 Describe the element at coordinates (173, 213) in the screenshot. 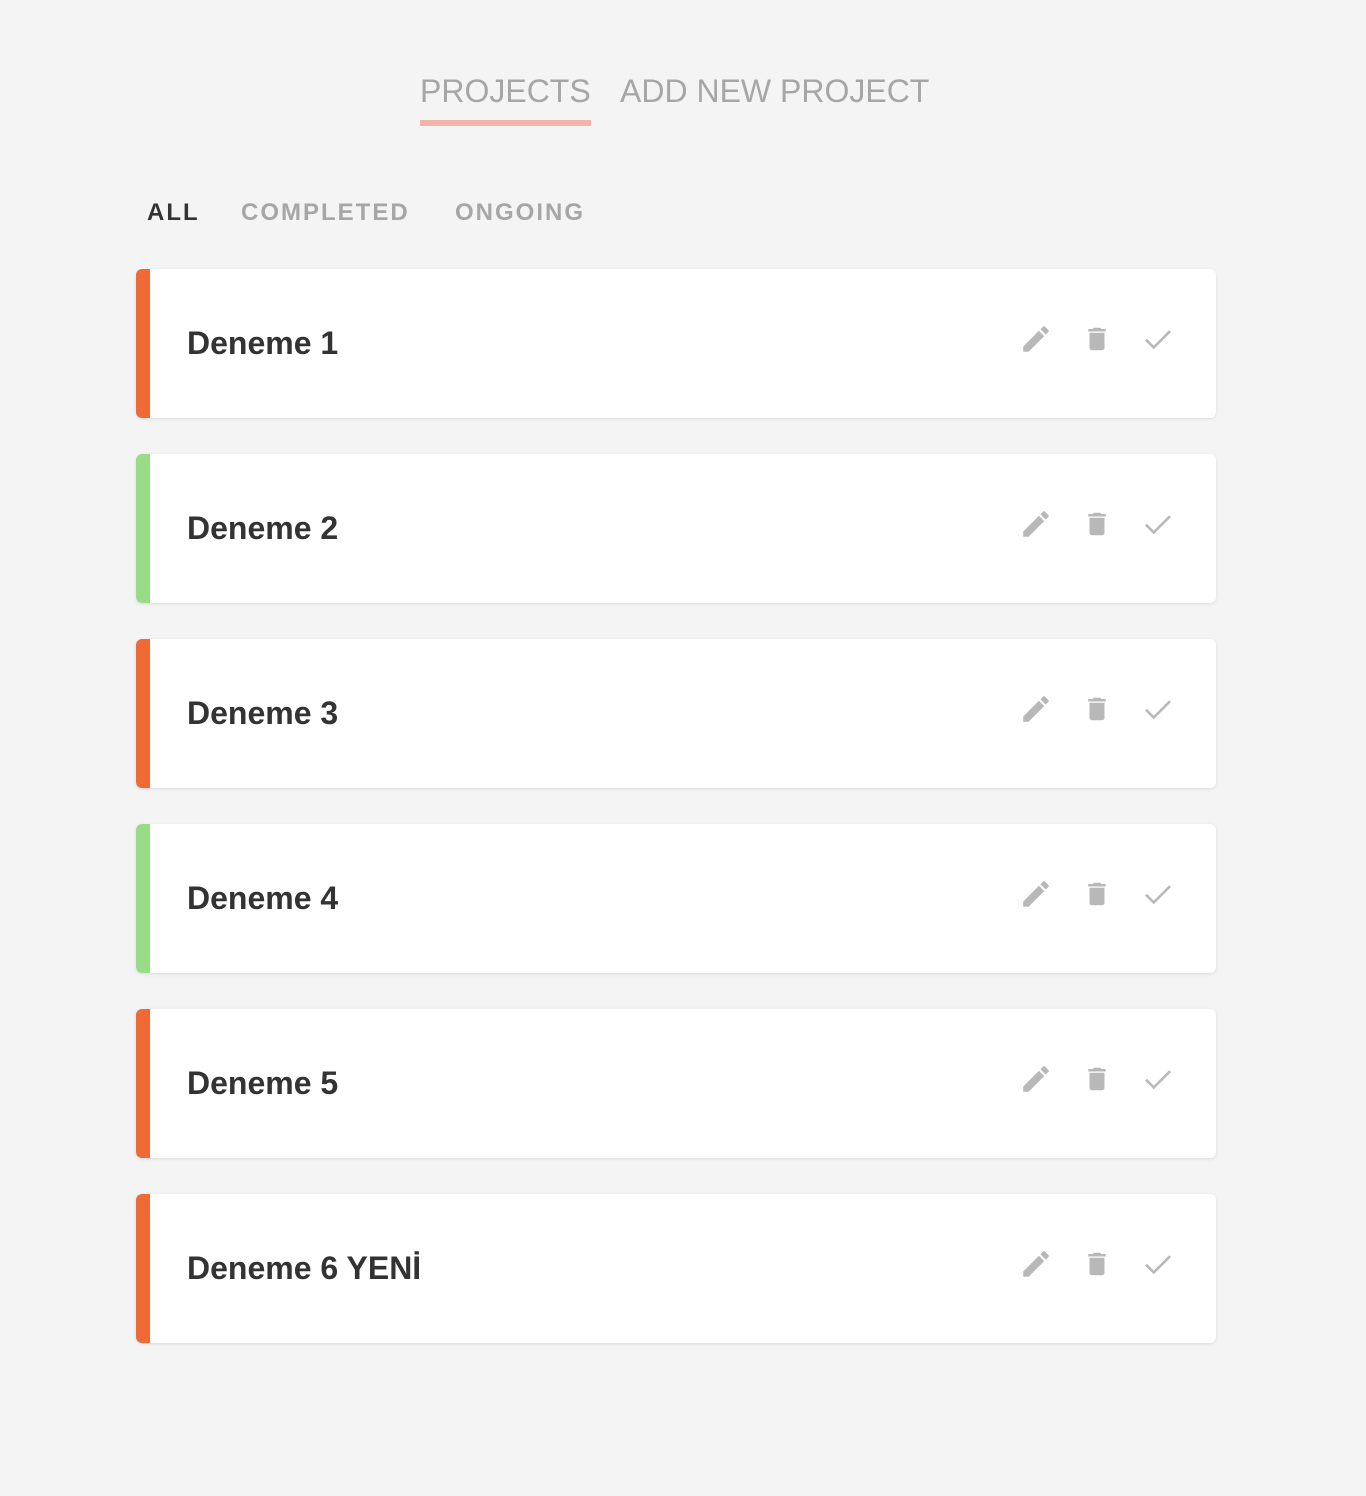

I see `filter-all: ALL` at that location.